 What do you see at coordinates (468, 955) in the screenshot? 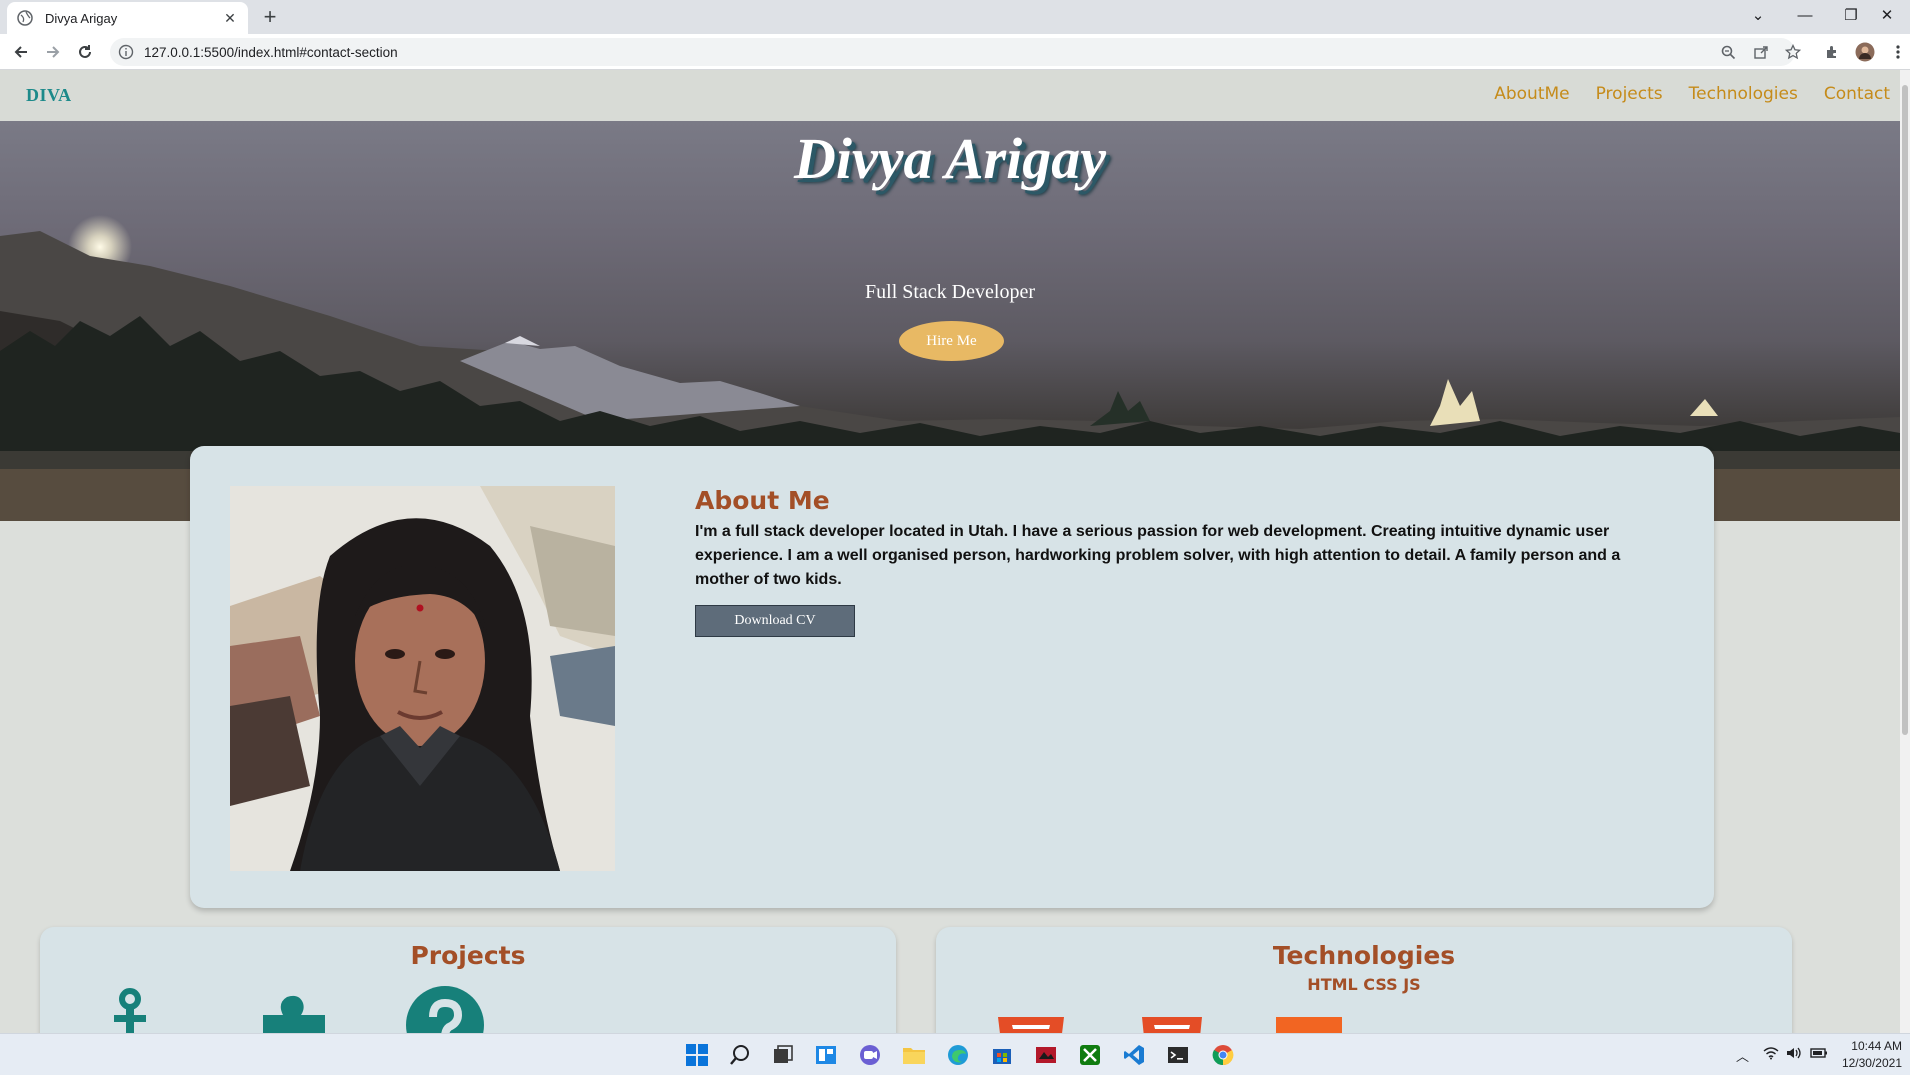
I see `projects-heading: Projects` at bounding box center [468, 955].